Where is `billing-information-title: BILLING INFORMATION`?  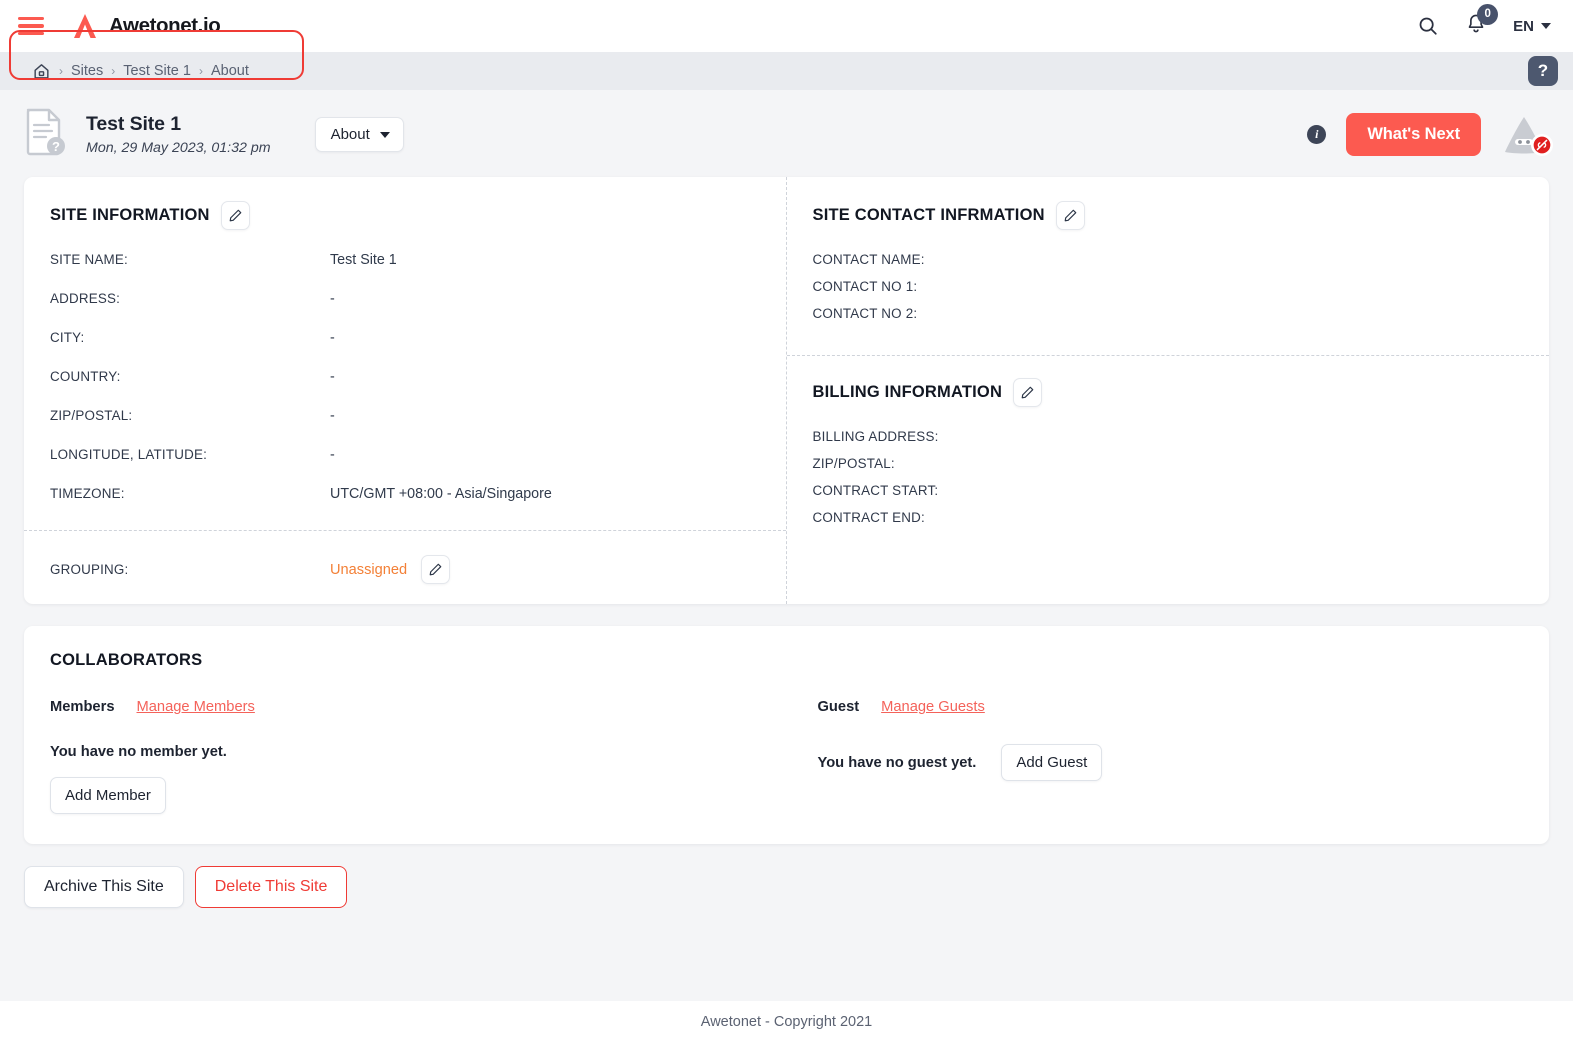
billing-information-title: BILLING INFORMATION is located at coordinates (907, 392).